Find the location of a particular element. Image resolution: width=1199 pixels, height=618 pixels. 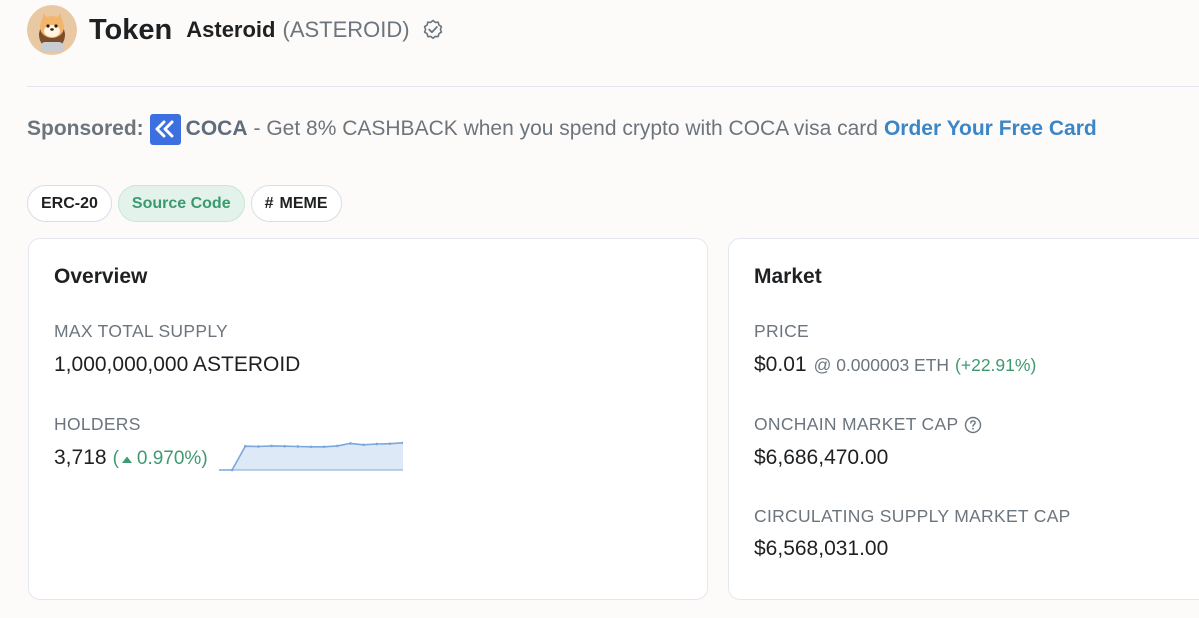

onchain-cap-value: $6,686,470.00 is located at coordinates (821, 457).